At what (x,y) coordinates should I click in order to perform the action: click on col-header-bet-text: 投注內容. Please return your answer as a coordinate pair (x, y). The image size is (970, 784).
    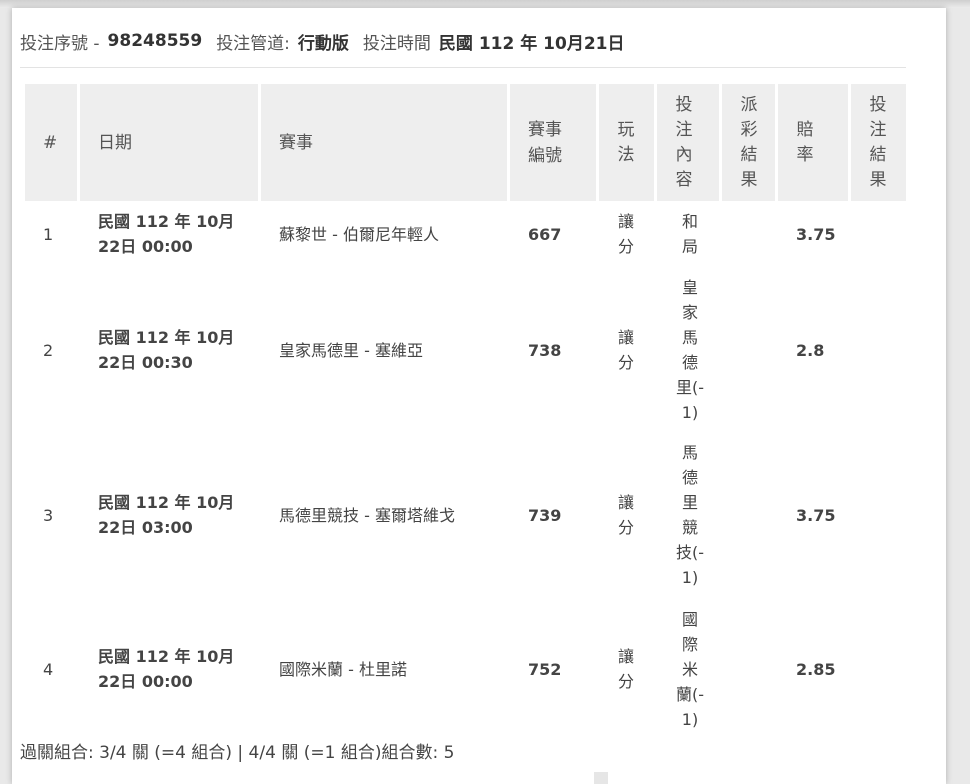
    Looking at the image, I should click on (684, 142).